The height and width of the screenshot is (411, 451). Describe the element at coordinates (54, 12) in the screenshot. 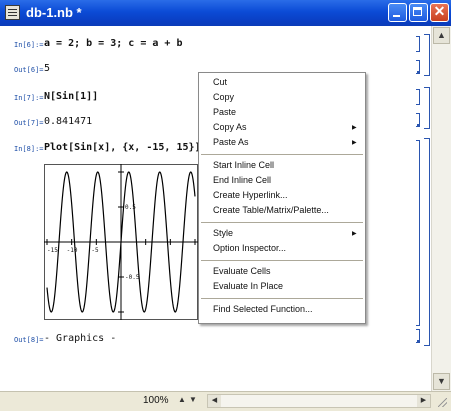

I see `window-title: db-1.nb *` at that location.